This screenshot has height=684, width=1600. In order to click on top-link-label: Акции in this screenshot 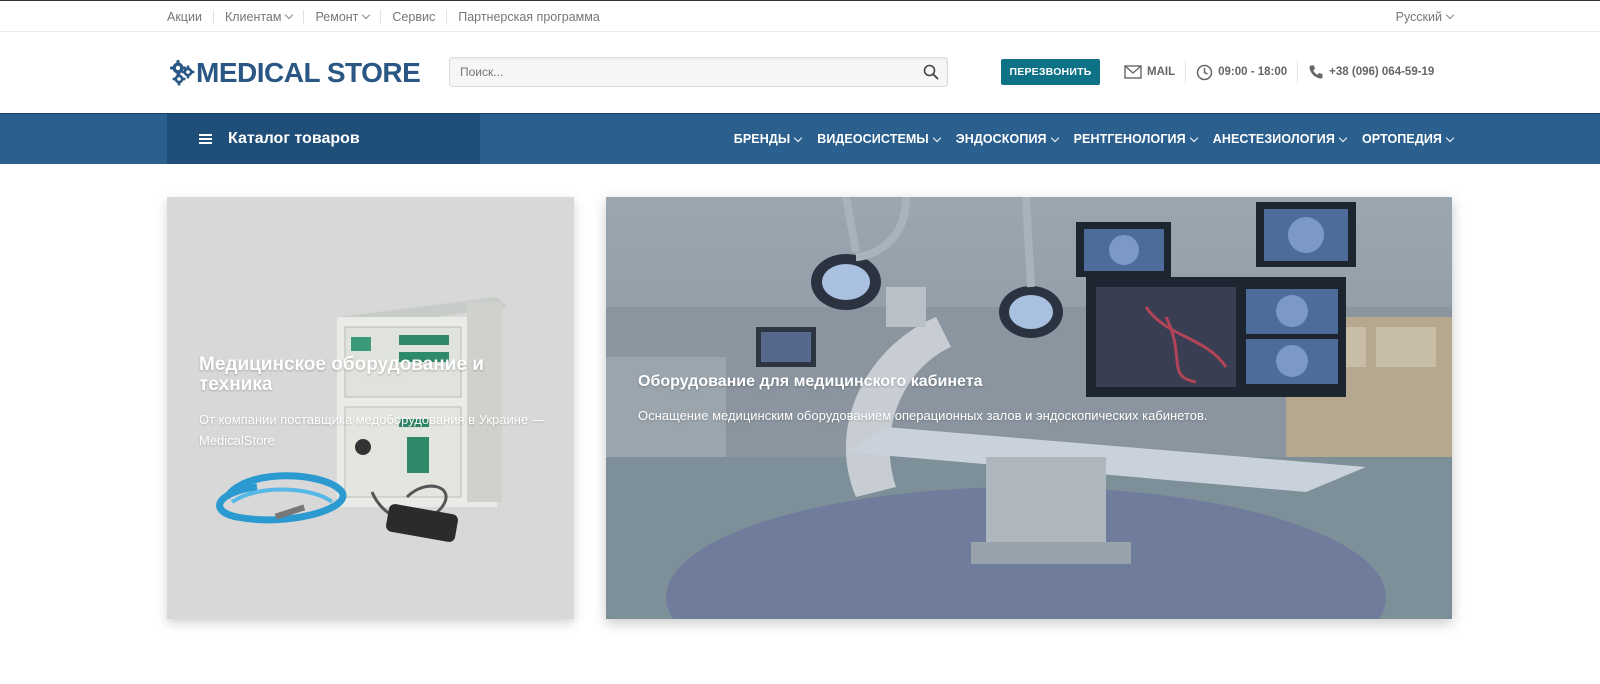, I will do `click(184, 16)`.